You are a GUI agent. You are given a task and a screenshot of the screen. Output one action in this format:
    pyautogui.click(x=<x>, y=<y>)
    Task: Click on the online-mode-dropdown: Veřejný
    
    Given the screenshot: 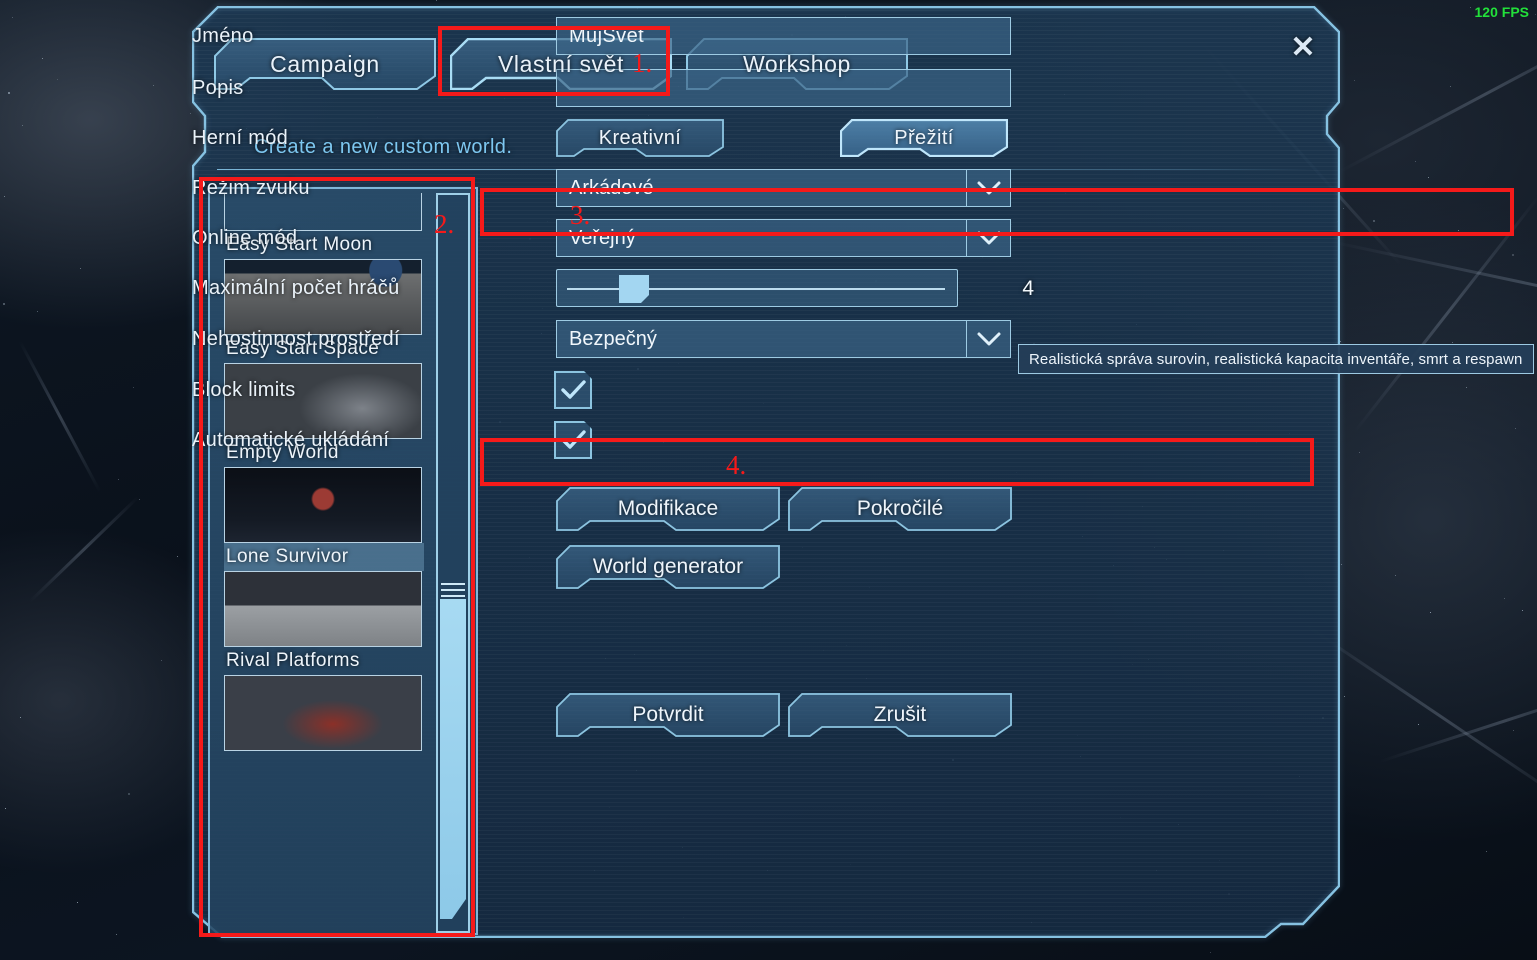 What is the action you would take?
    pyautogui.click(x=783, y=238)
    